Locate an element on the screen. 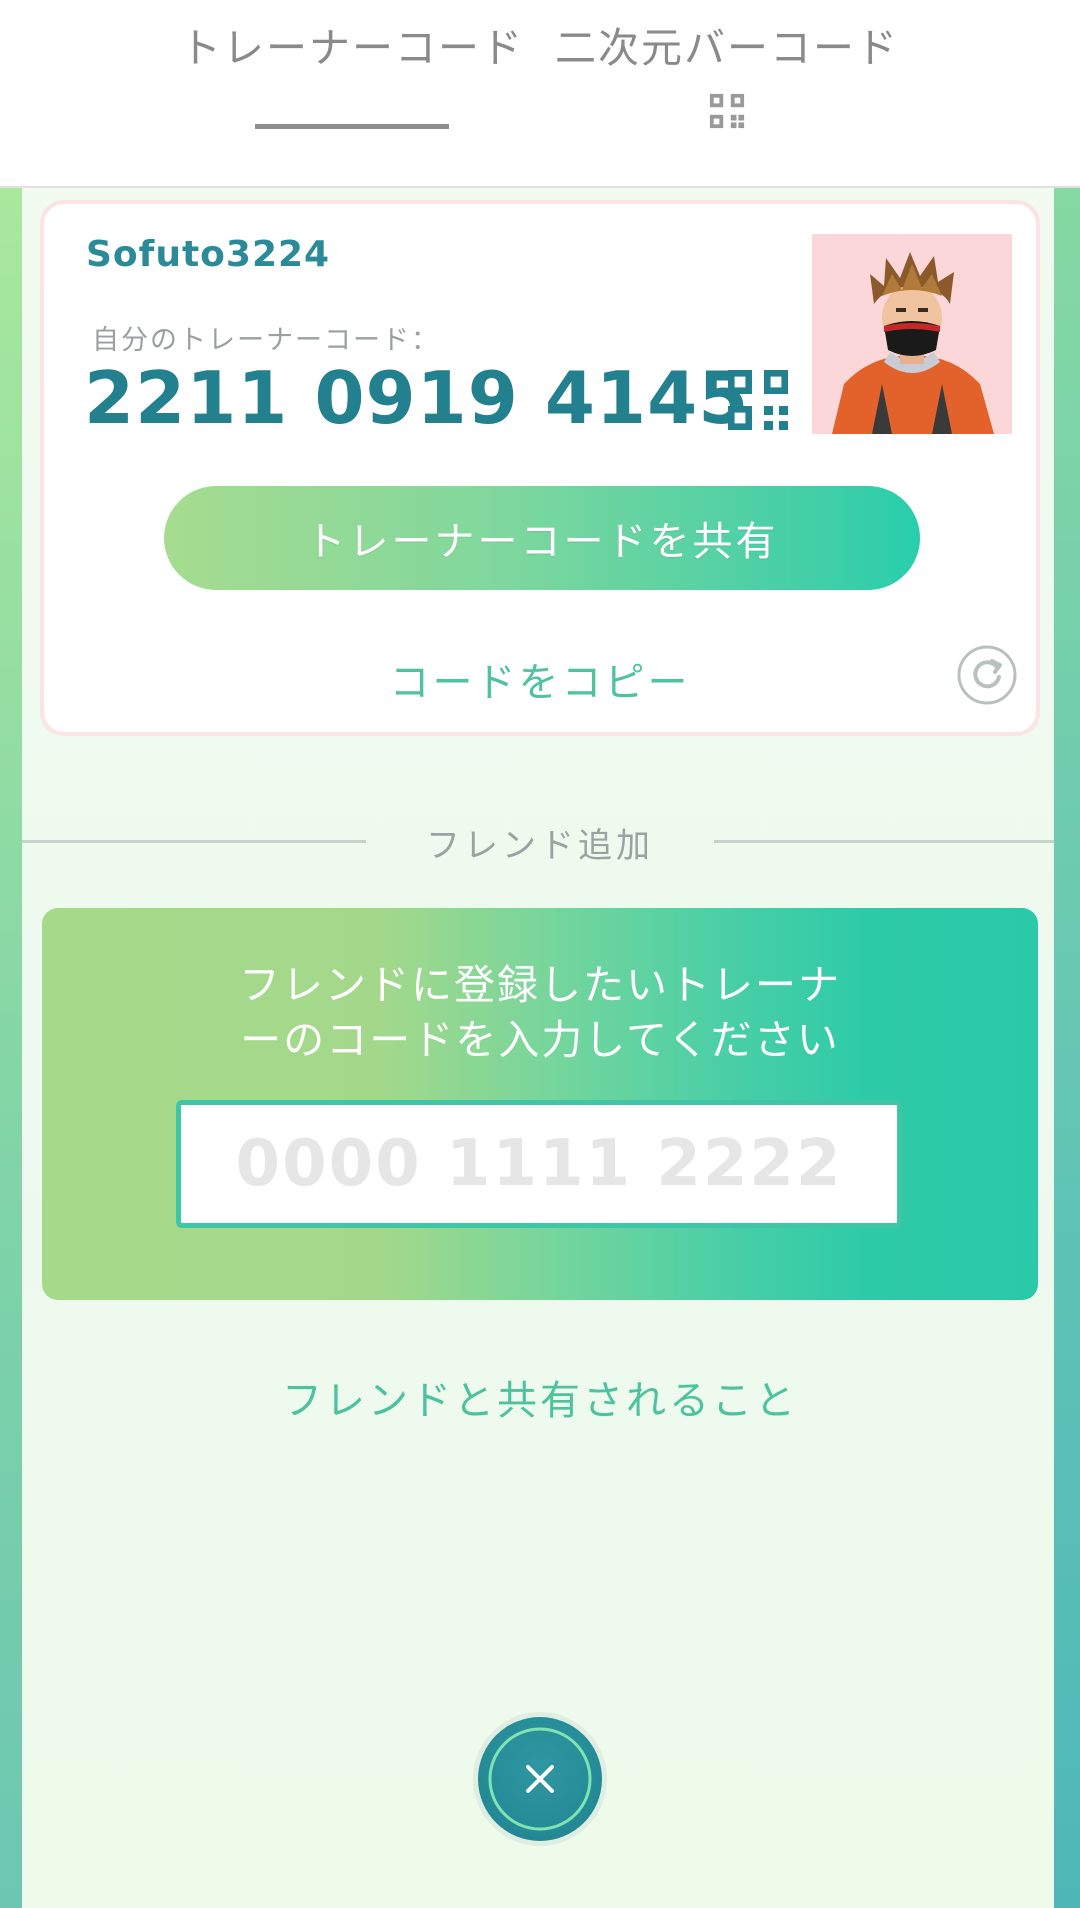 The image size is (1080, 1908). tab-trainer-code: トレーナーコード is located at coordinates (352, 89).